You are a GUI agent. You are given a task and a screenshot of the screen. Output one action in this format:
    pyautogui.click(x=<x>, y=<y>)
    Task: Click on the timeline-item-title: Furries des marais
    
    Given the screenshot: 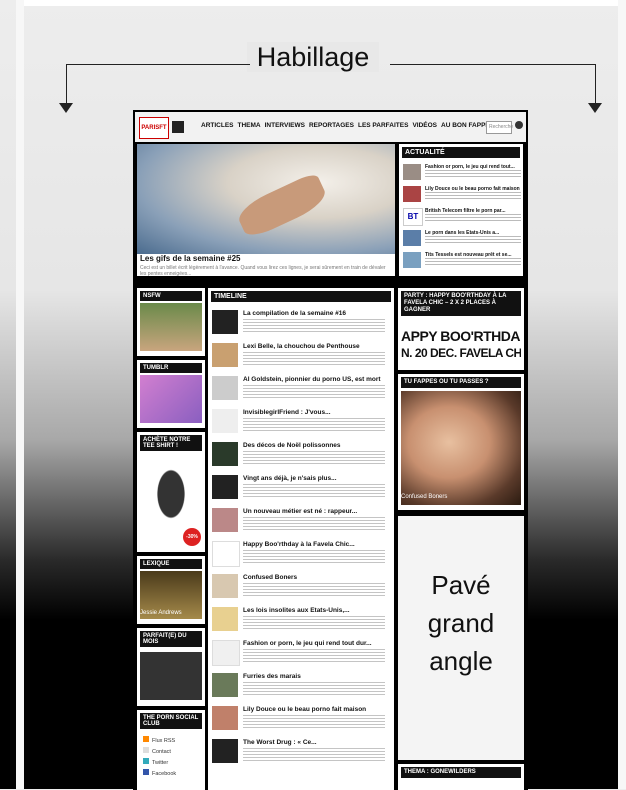 What is the action you would take?
    pyautogui.click(x=272, y=676)
    